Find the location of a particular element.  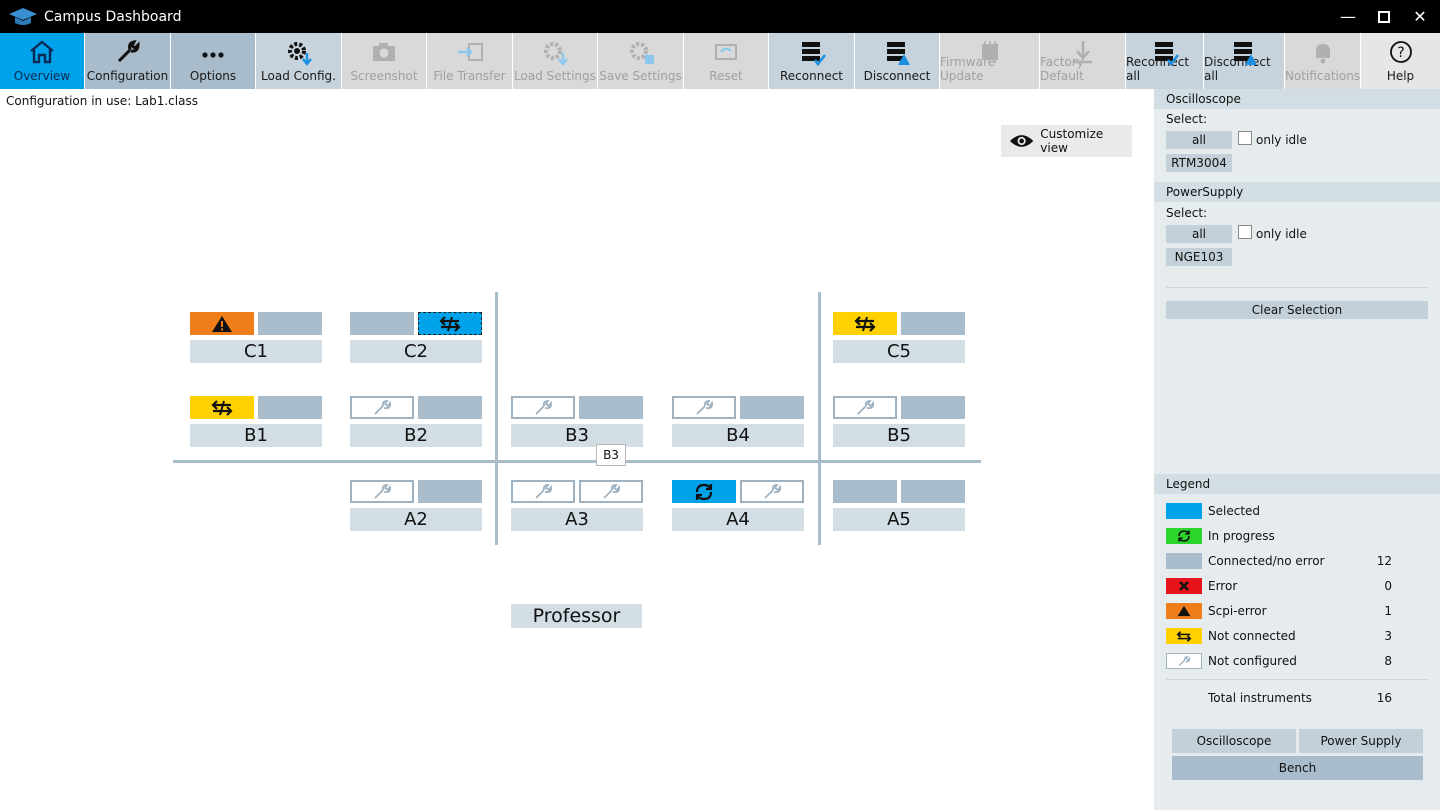

screenshot-button: Screenshot is located at coordinates (384, 61).